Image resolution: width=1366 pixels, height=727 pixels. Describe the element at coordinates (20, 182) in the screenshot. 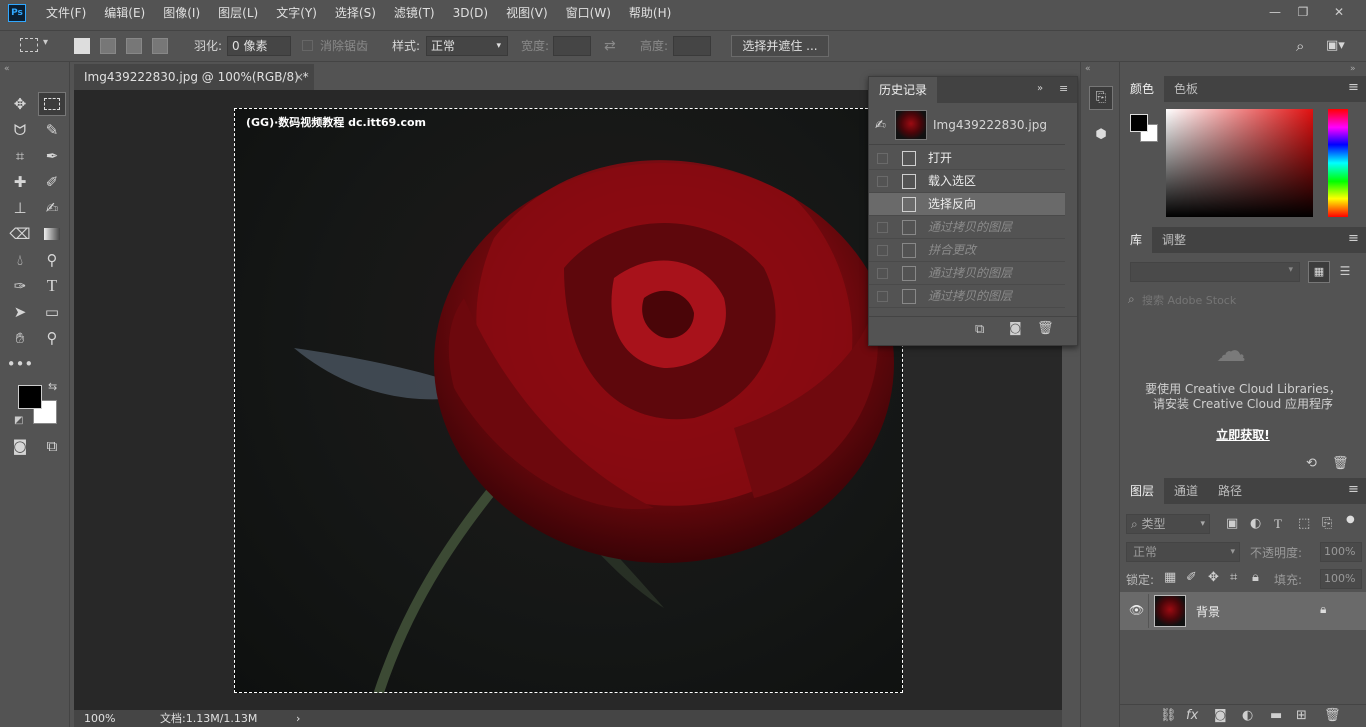

I see `healing-brush-tool-icon: ✚` at that location.